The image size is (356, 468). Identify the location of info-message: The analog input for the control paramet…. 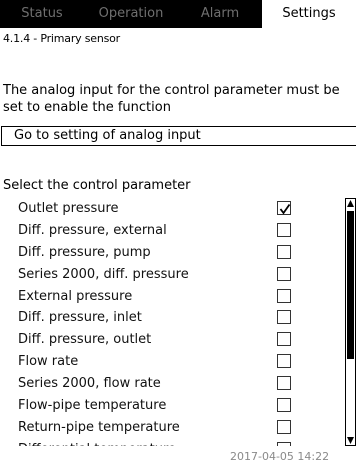
(171, 99).